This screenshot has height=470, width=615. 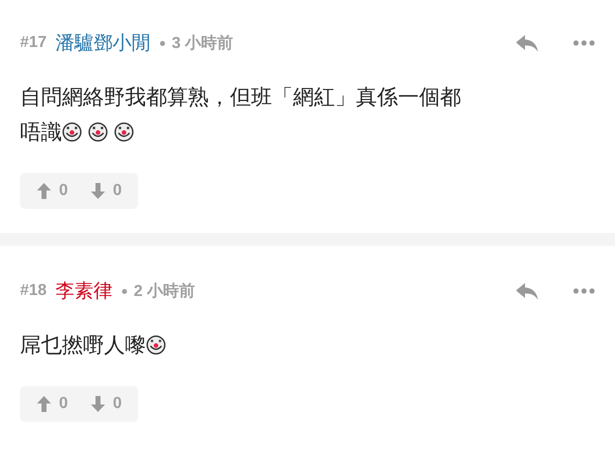 What do you see at coordinates (33, 43) in the screenshot?
I see `comment-number: #17` at bounding box center [33, 43].